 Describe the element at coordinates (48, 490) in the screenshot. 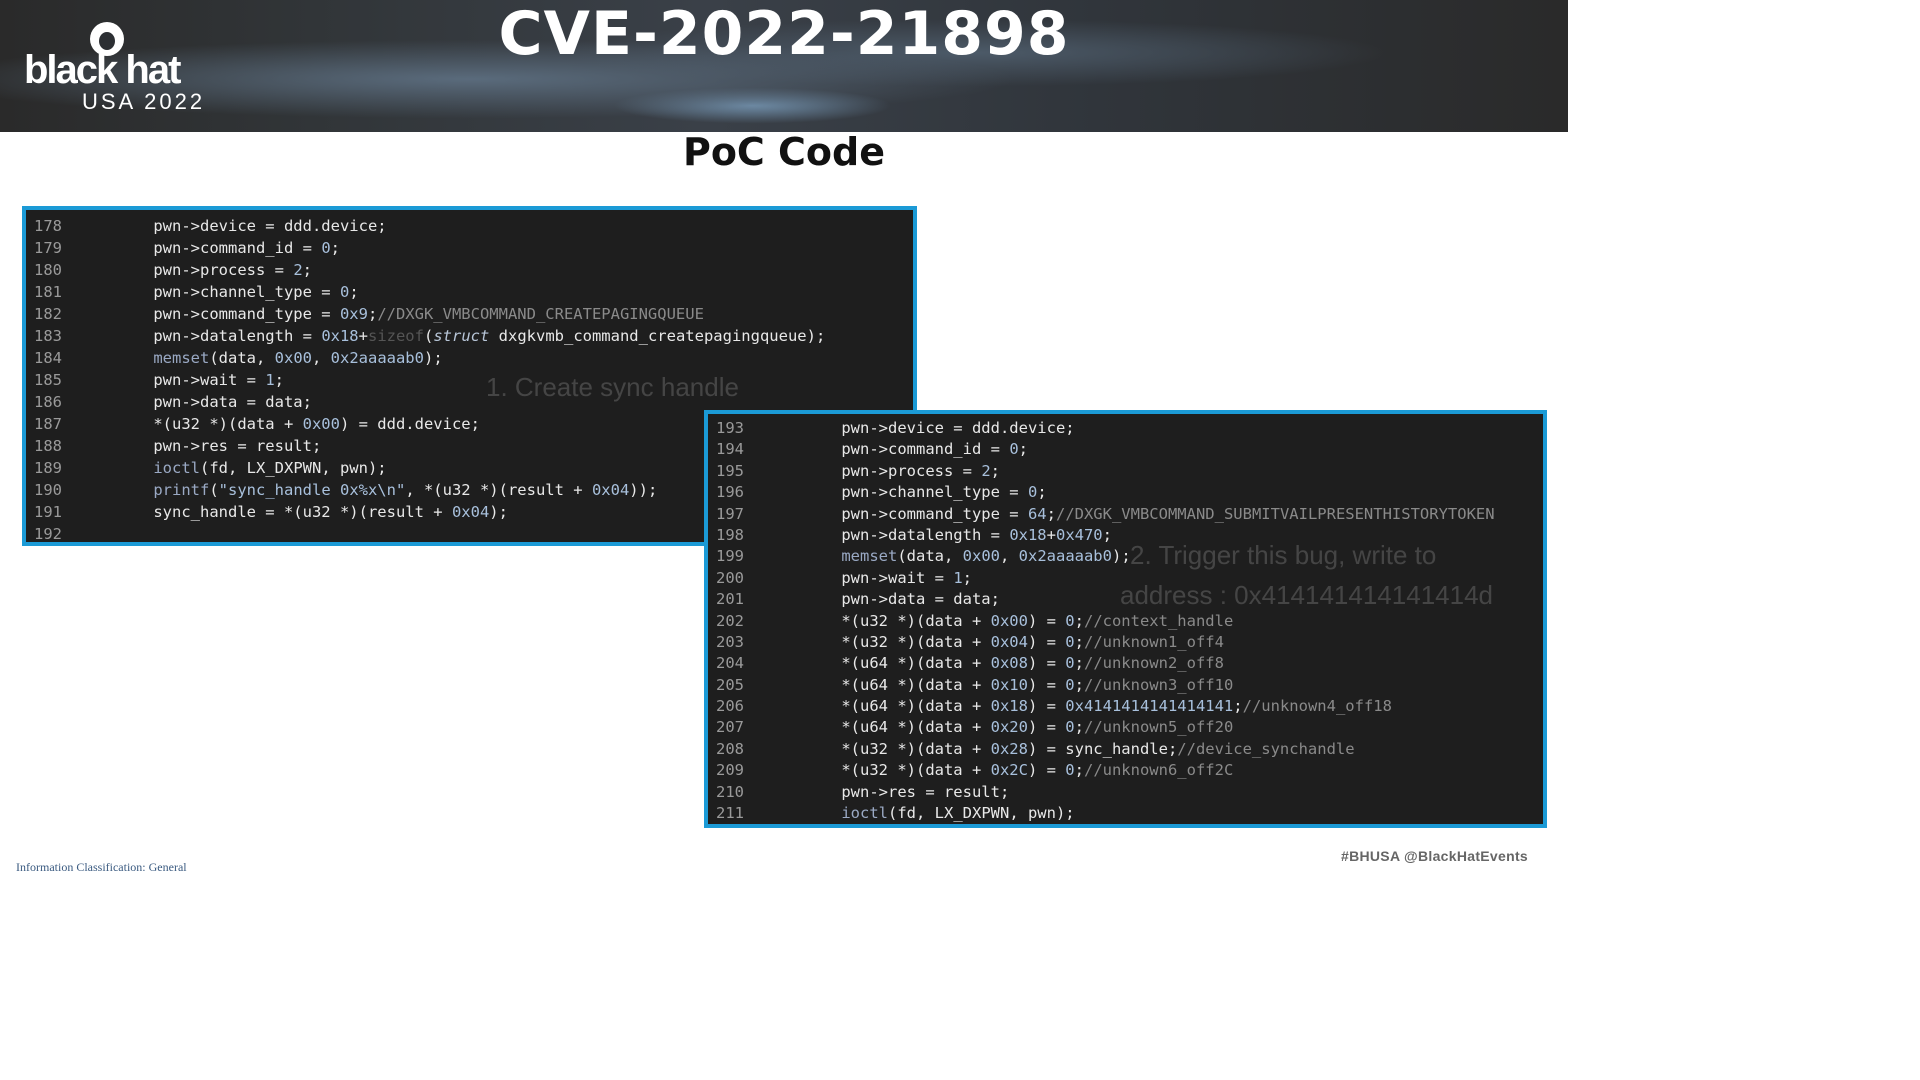

I see `line-number: 190` at that location.